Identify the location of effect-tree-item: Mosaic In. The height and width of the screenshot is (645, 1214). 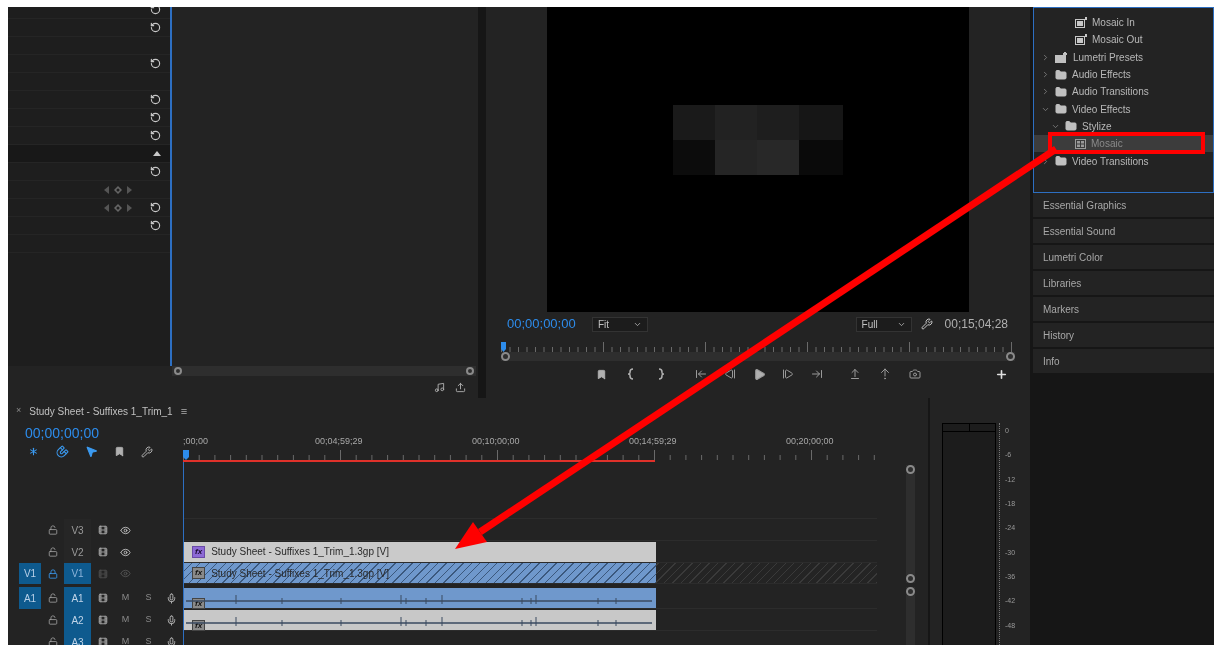
(1123, 23).